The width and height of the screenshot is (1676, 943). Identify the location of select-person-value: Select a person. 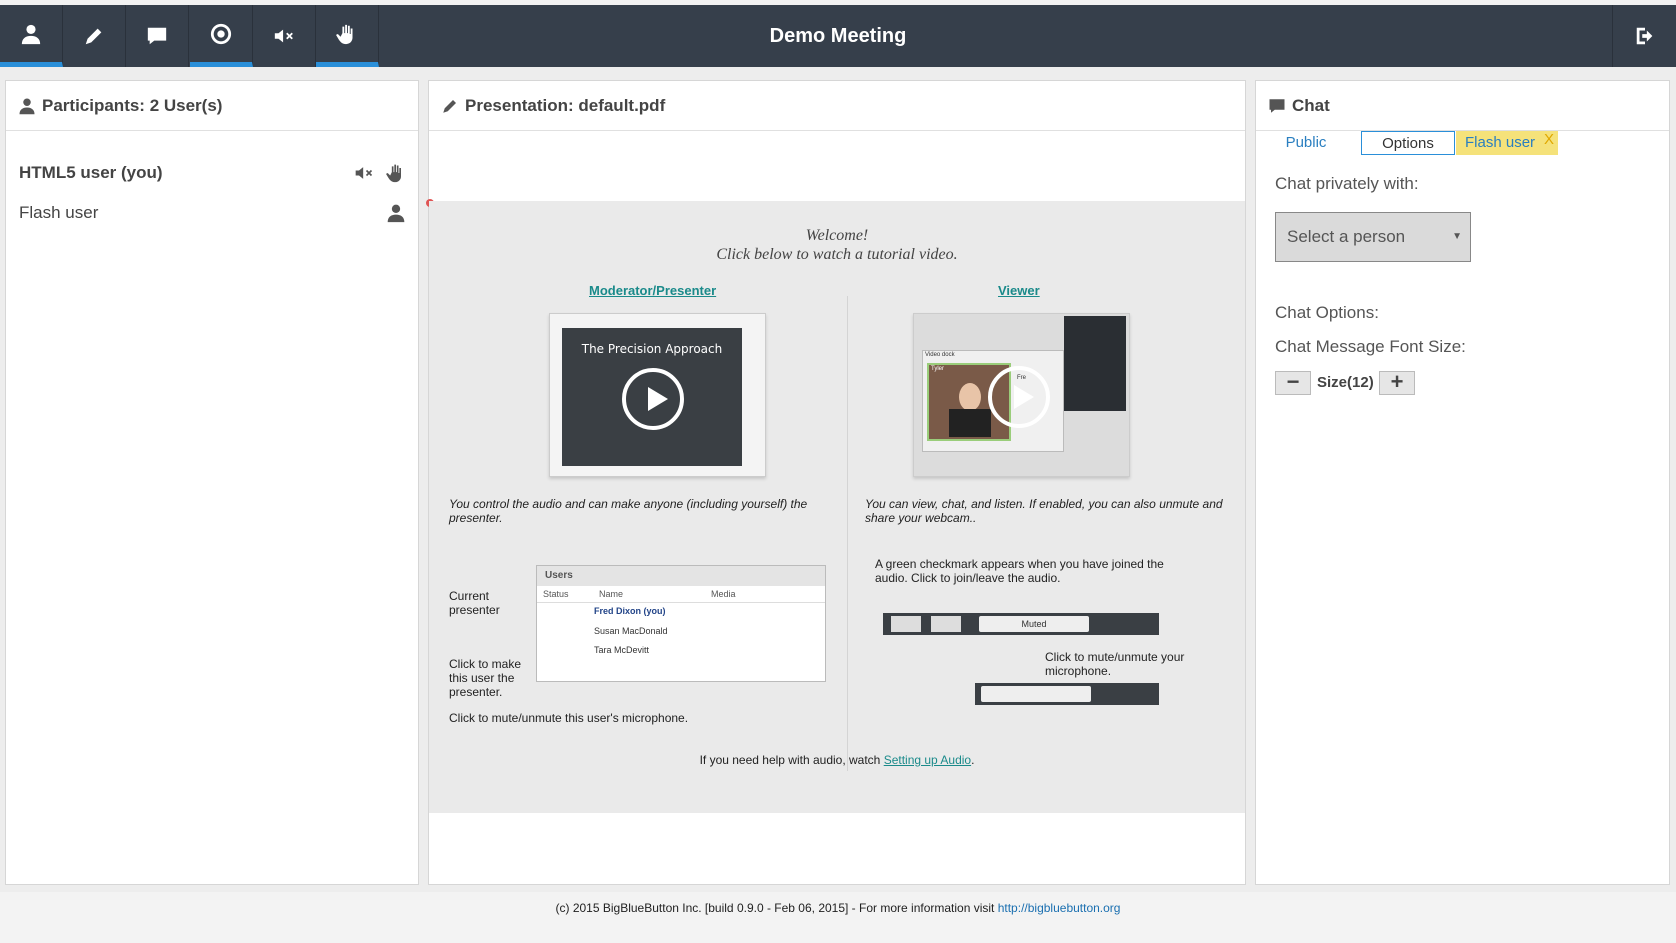
(1346, 236).